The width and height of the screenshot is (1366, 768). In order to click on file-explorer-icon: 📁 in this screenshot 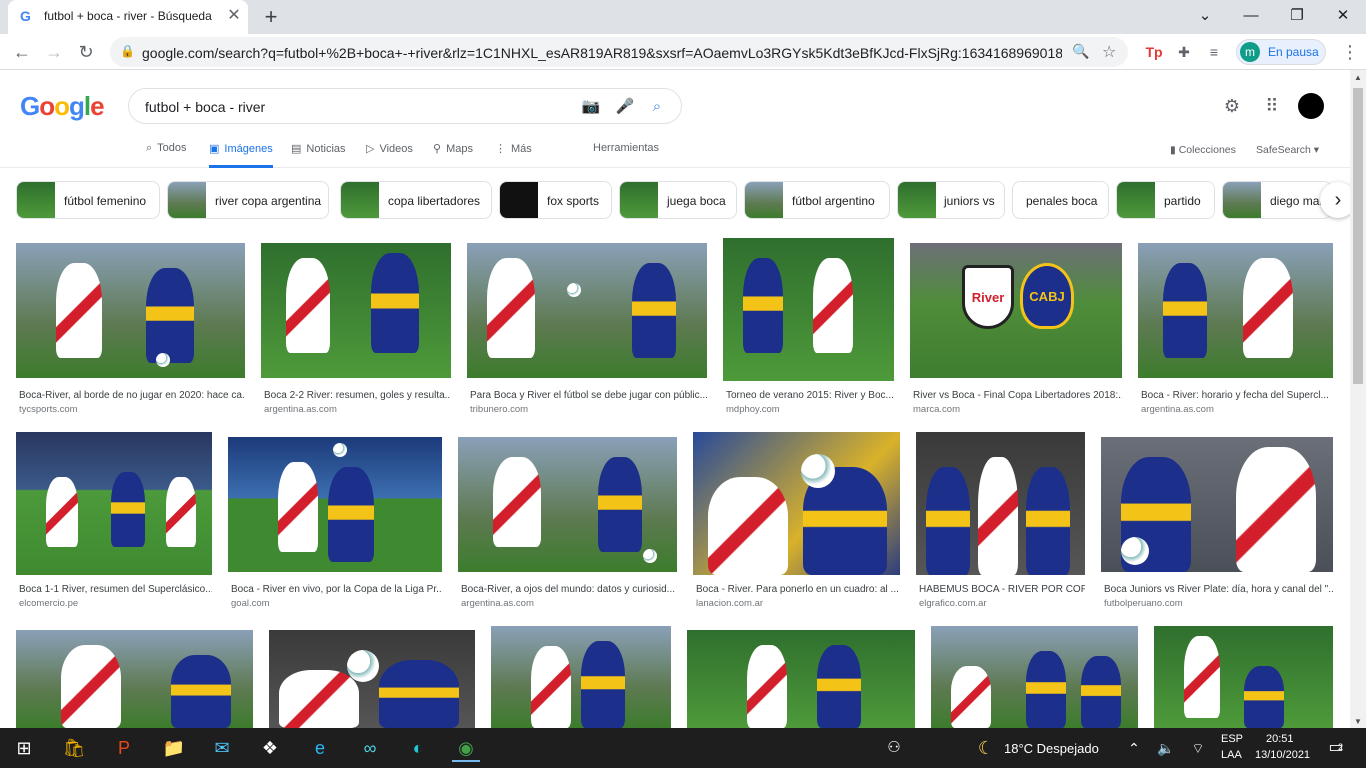, I will do `click(174, 748)`.